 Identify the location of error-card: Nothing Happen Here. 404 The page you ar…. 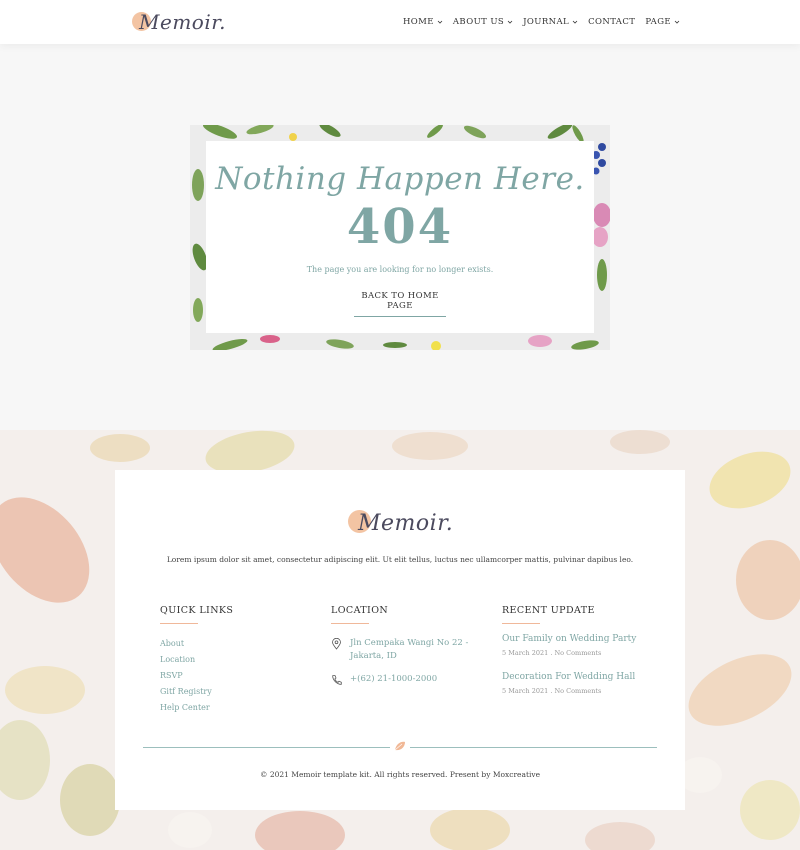
(400, 237).